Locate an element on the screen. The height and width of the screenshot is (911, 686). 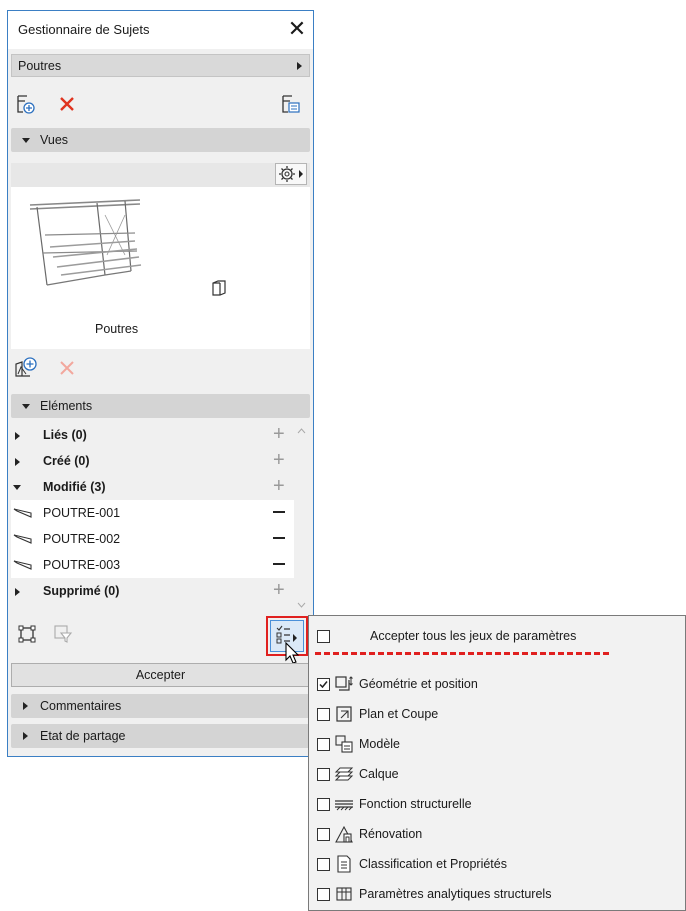
gear-icon is located at coordinates (291, 174).